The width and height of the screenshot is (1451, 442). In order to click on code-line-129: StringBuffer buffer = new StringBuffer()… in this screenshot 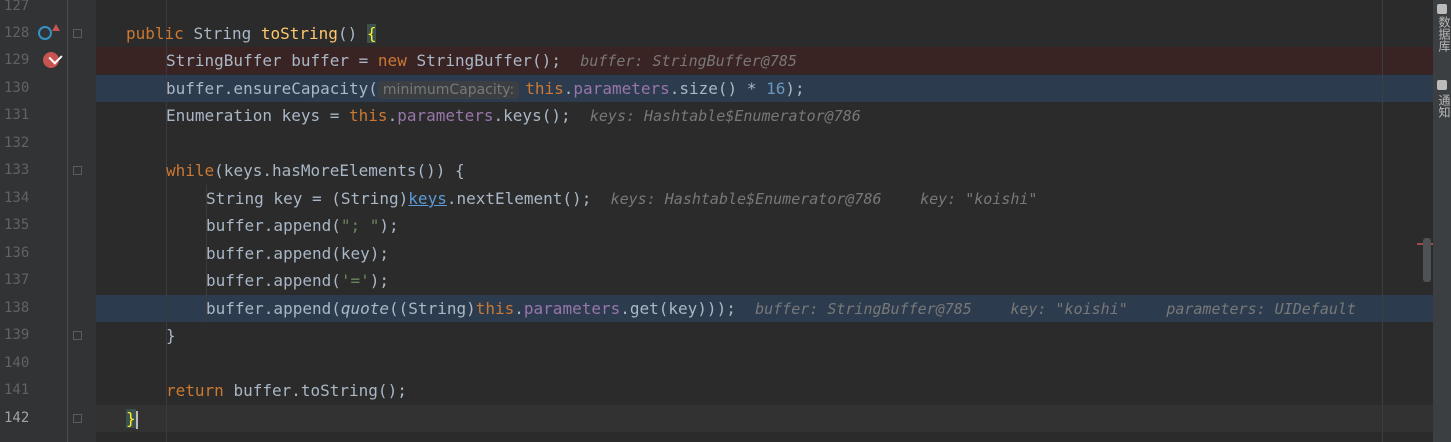, I will do `click(481, 60)`.